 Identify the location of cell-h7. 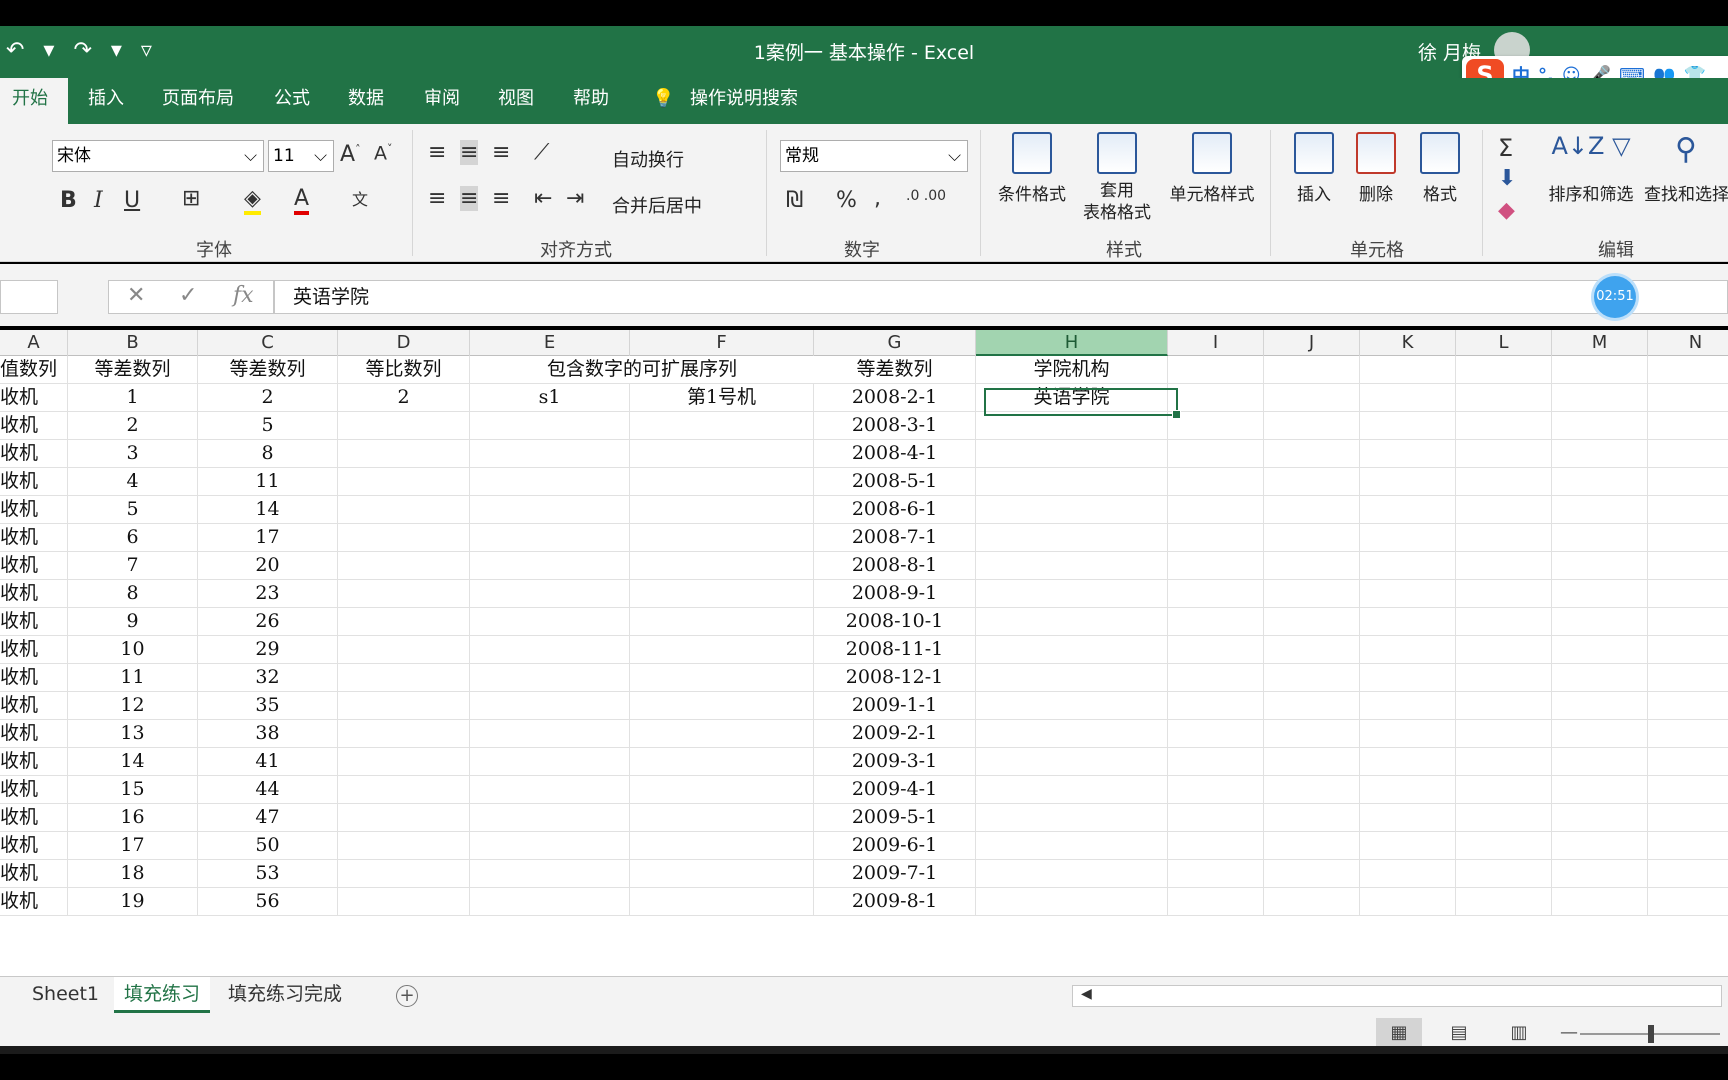
(1072, 538).